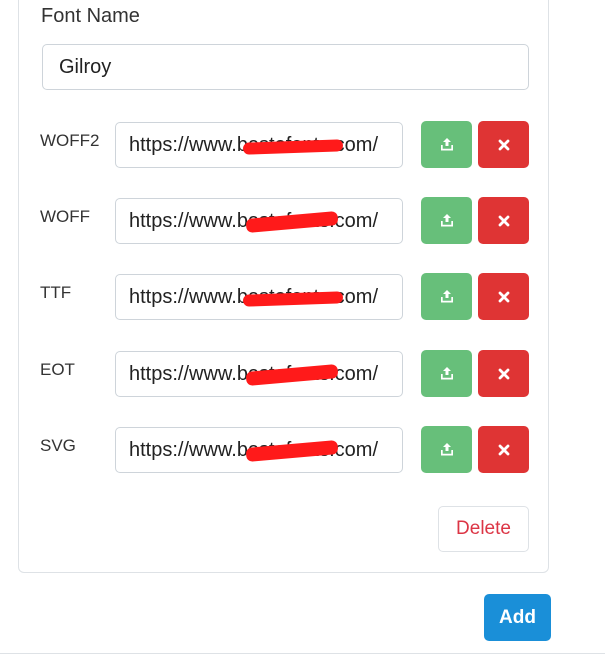  I want to click on delete-font-button: Delete, so click(483, 529).